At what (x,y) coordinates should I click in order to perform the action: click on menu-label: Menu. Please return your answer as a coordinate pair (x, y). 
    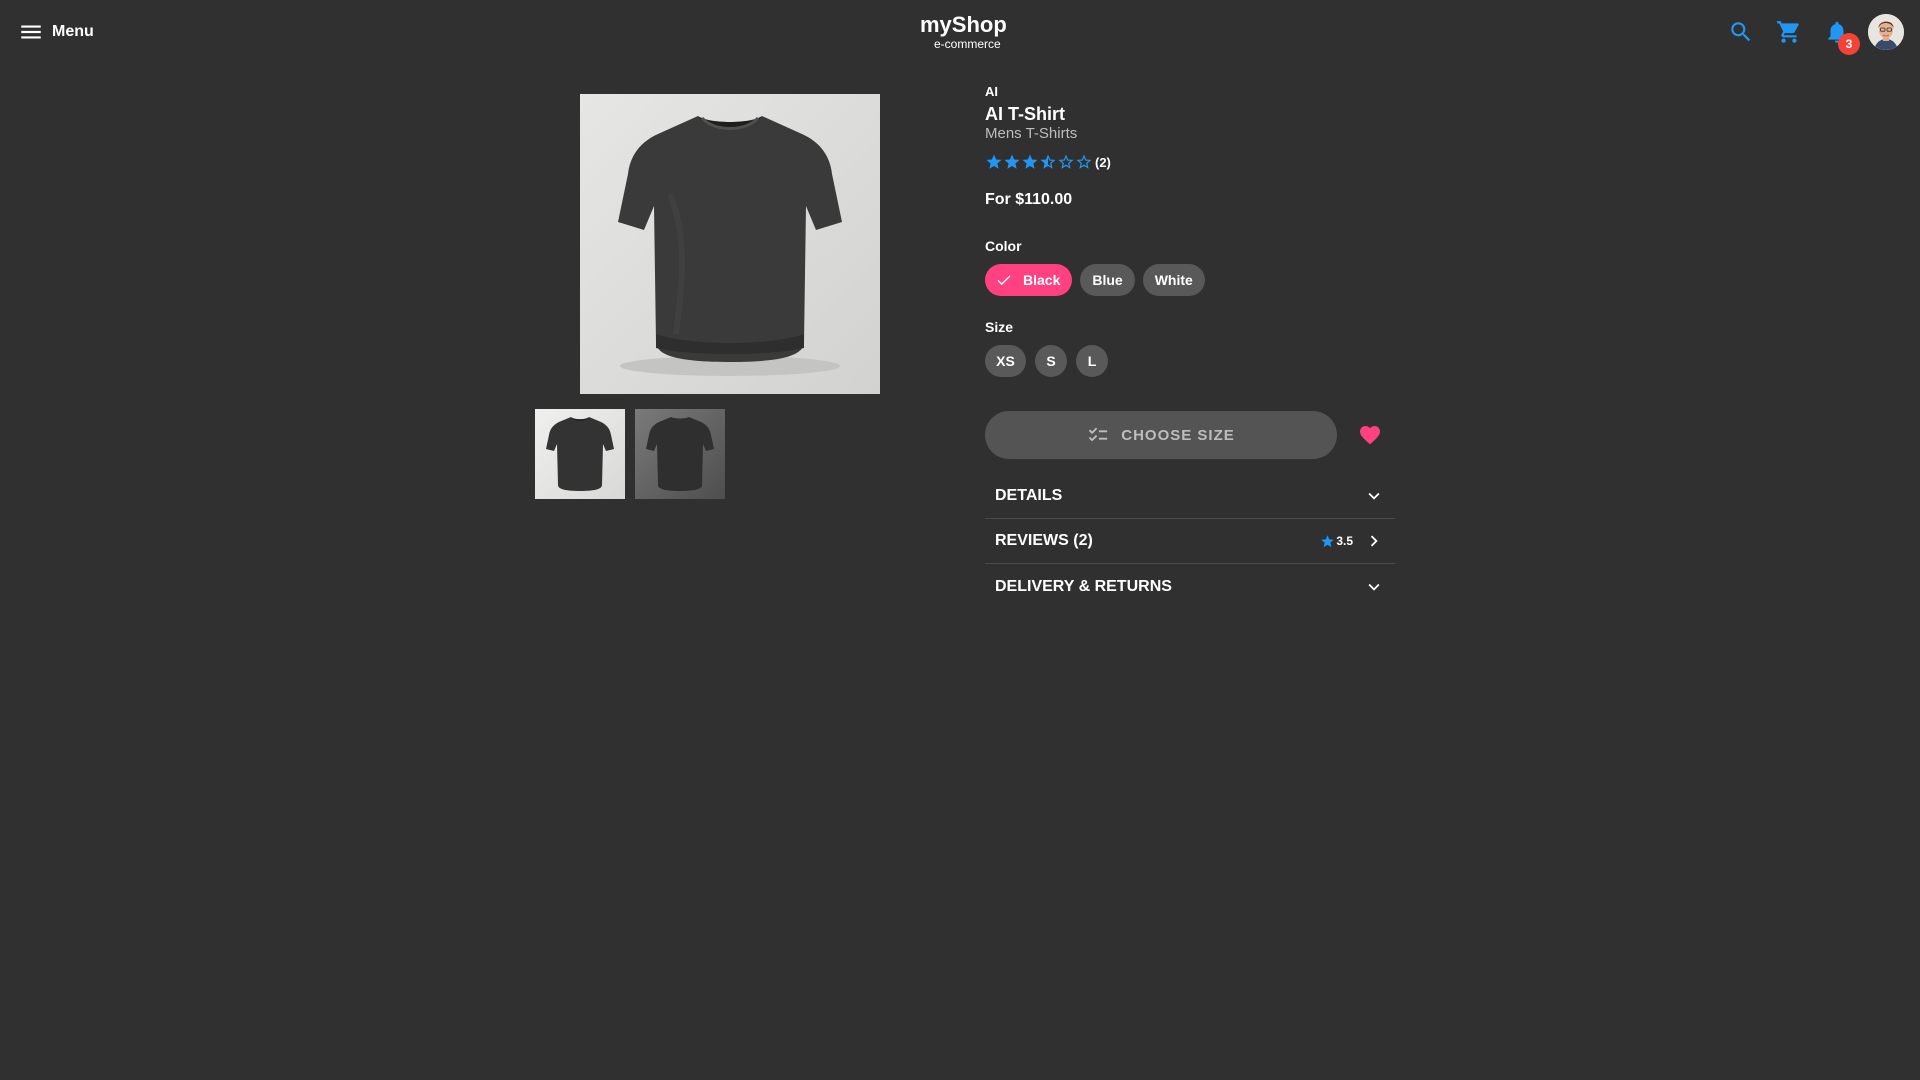
    Looking at the image, I should click on (73, 31).